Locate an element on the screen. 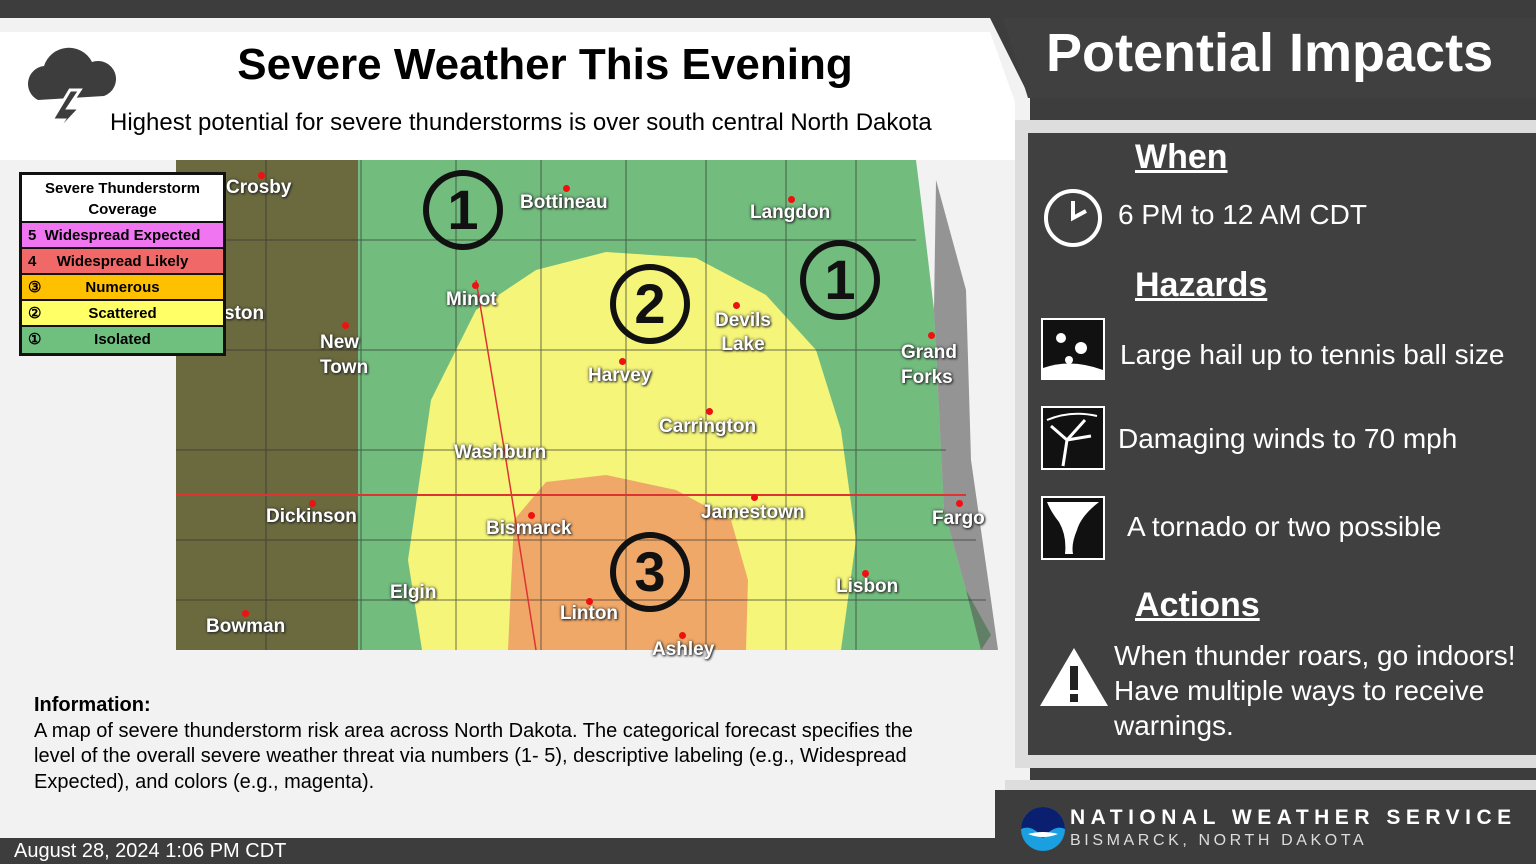 The height and width of the screenshot is (864, 1536). timestamp: August 28, 2024 1:06 PM CDT is located at coordinates (150, 851).